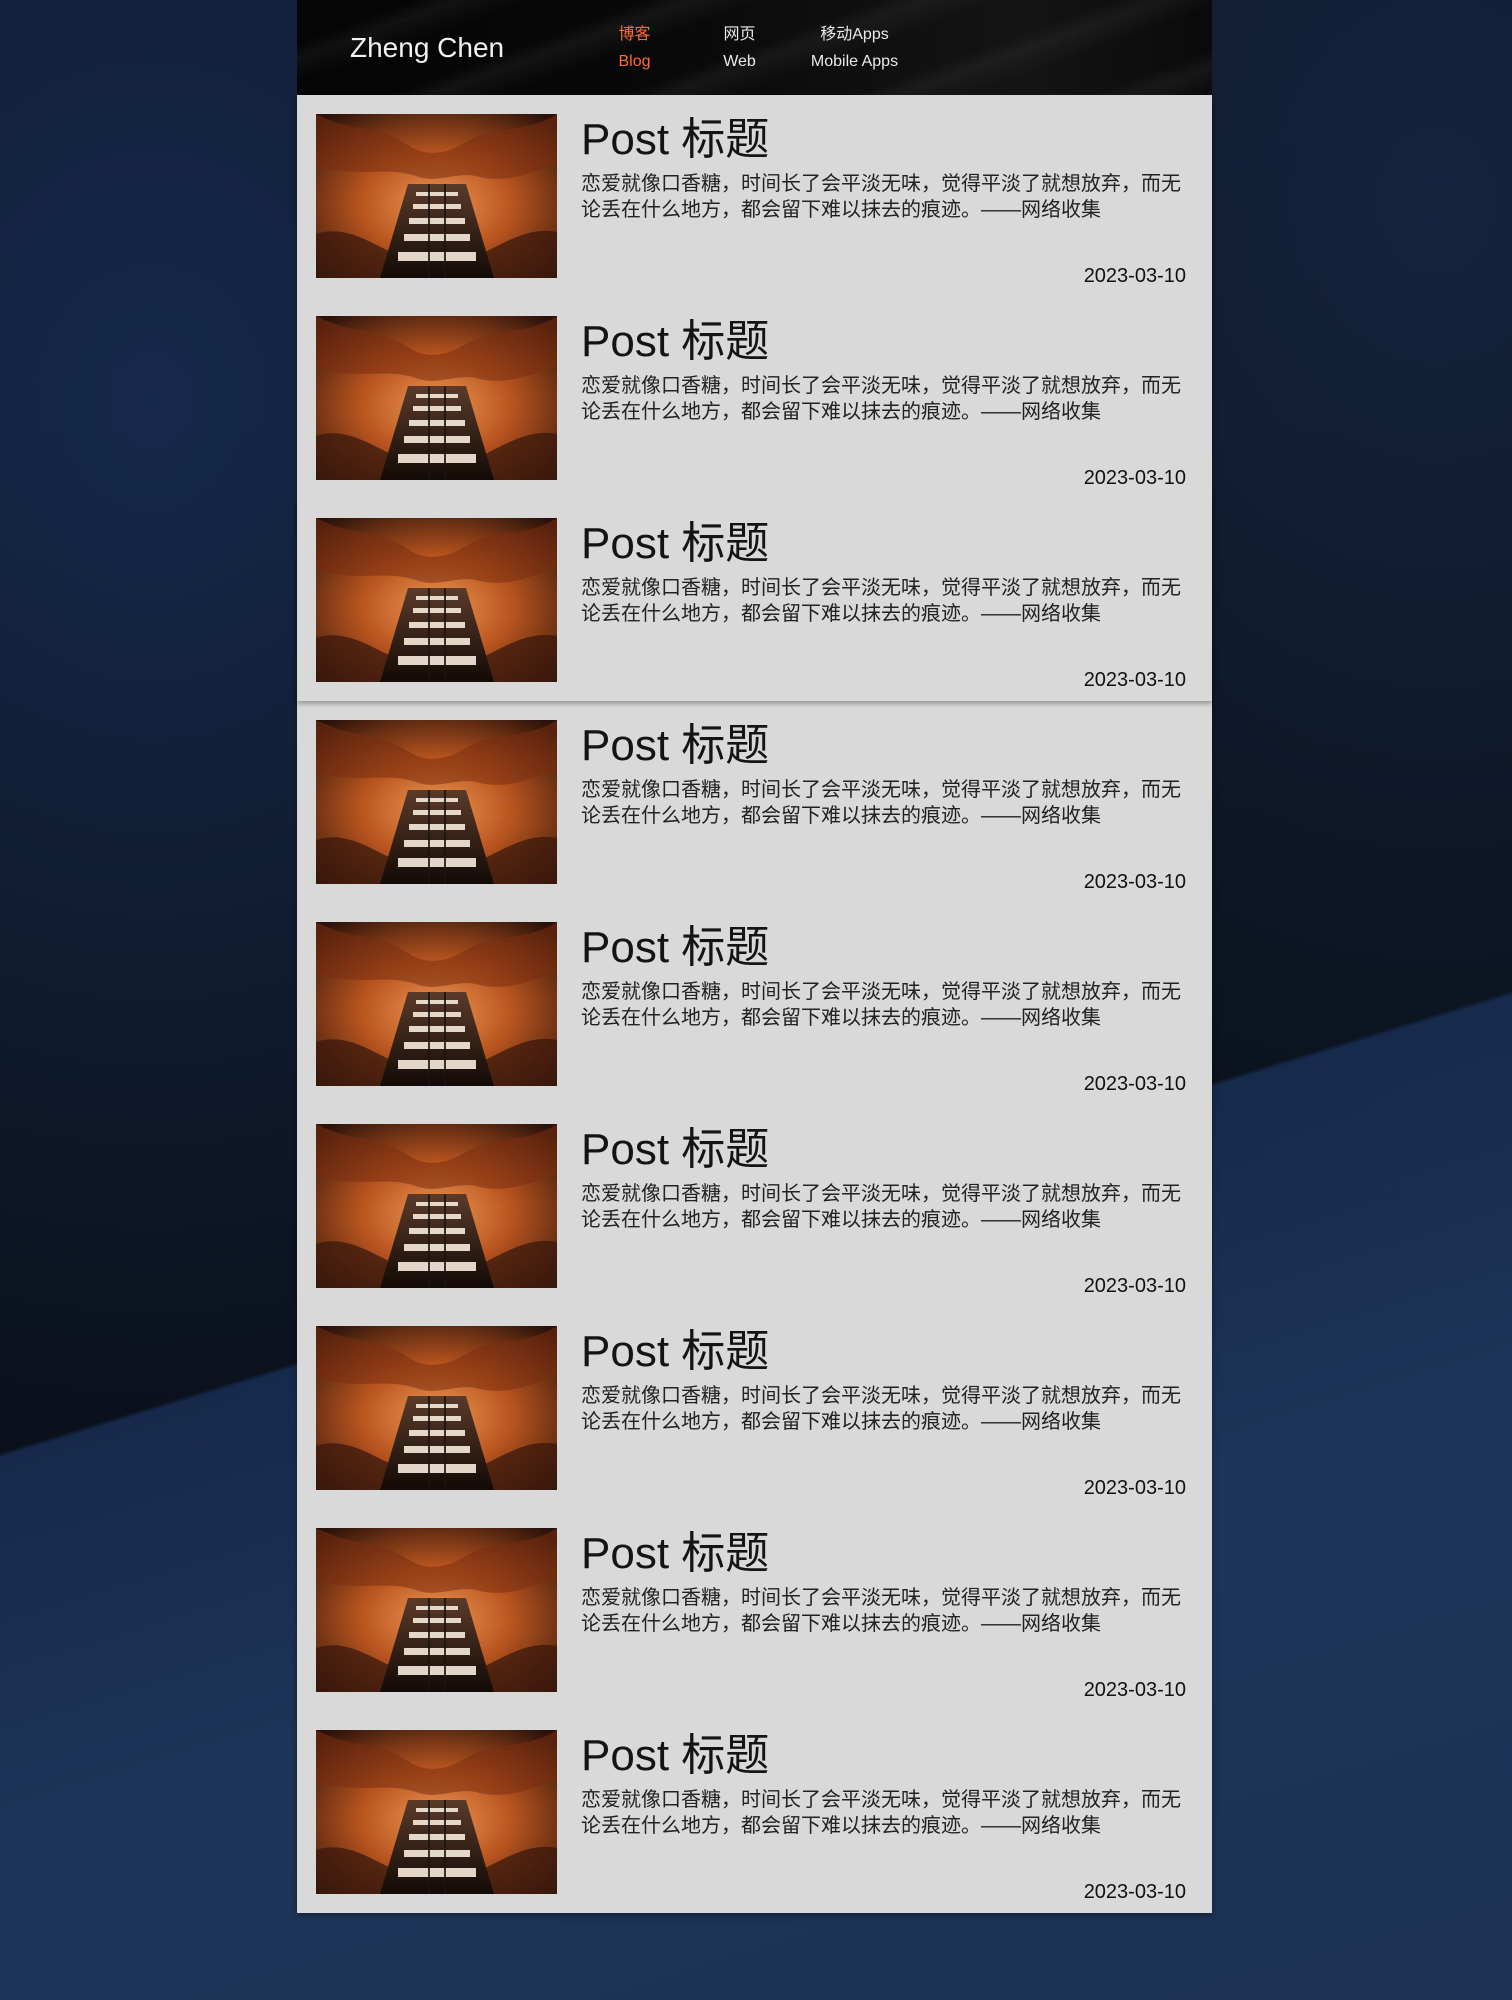  I want to click on main-nav: 博客 Blog 网页 Web 移动Apps Mobile Apps, so click(749, 48).